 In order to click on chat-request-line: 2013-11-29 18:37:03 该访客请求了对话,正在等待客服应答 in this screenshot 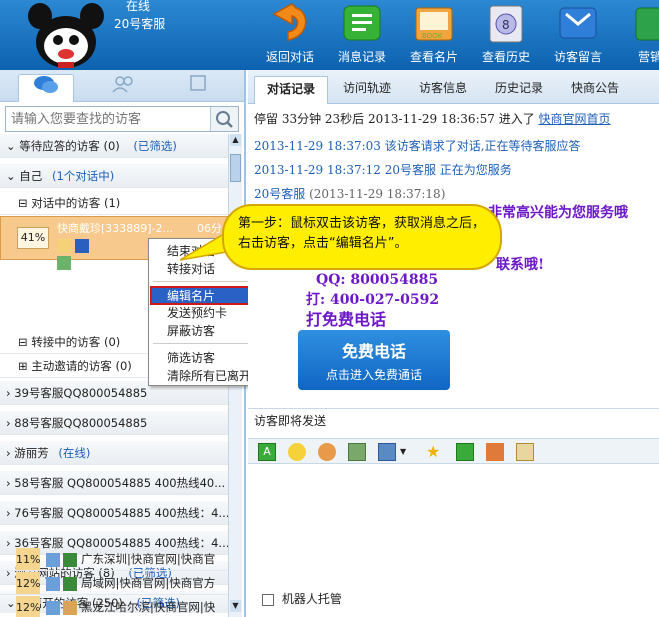, I will do `click(417, 146)`.